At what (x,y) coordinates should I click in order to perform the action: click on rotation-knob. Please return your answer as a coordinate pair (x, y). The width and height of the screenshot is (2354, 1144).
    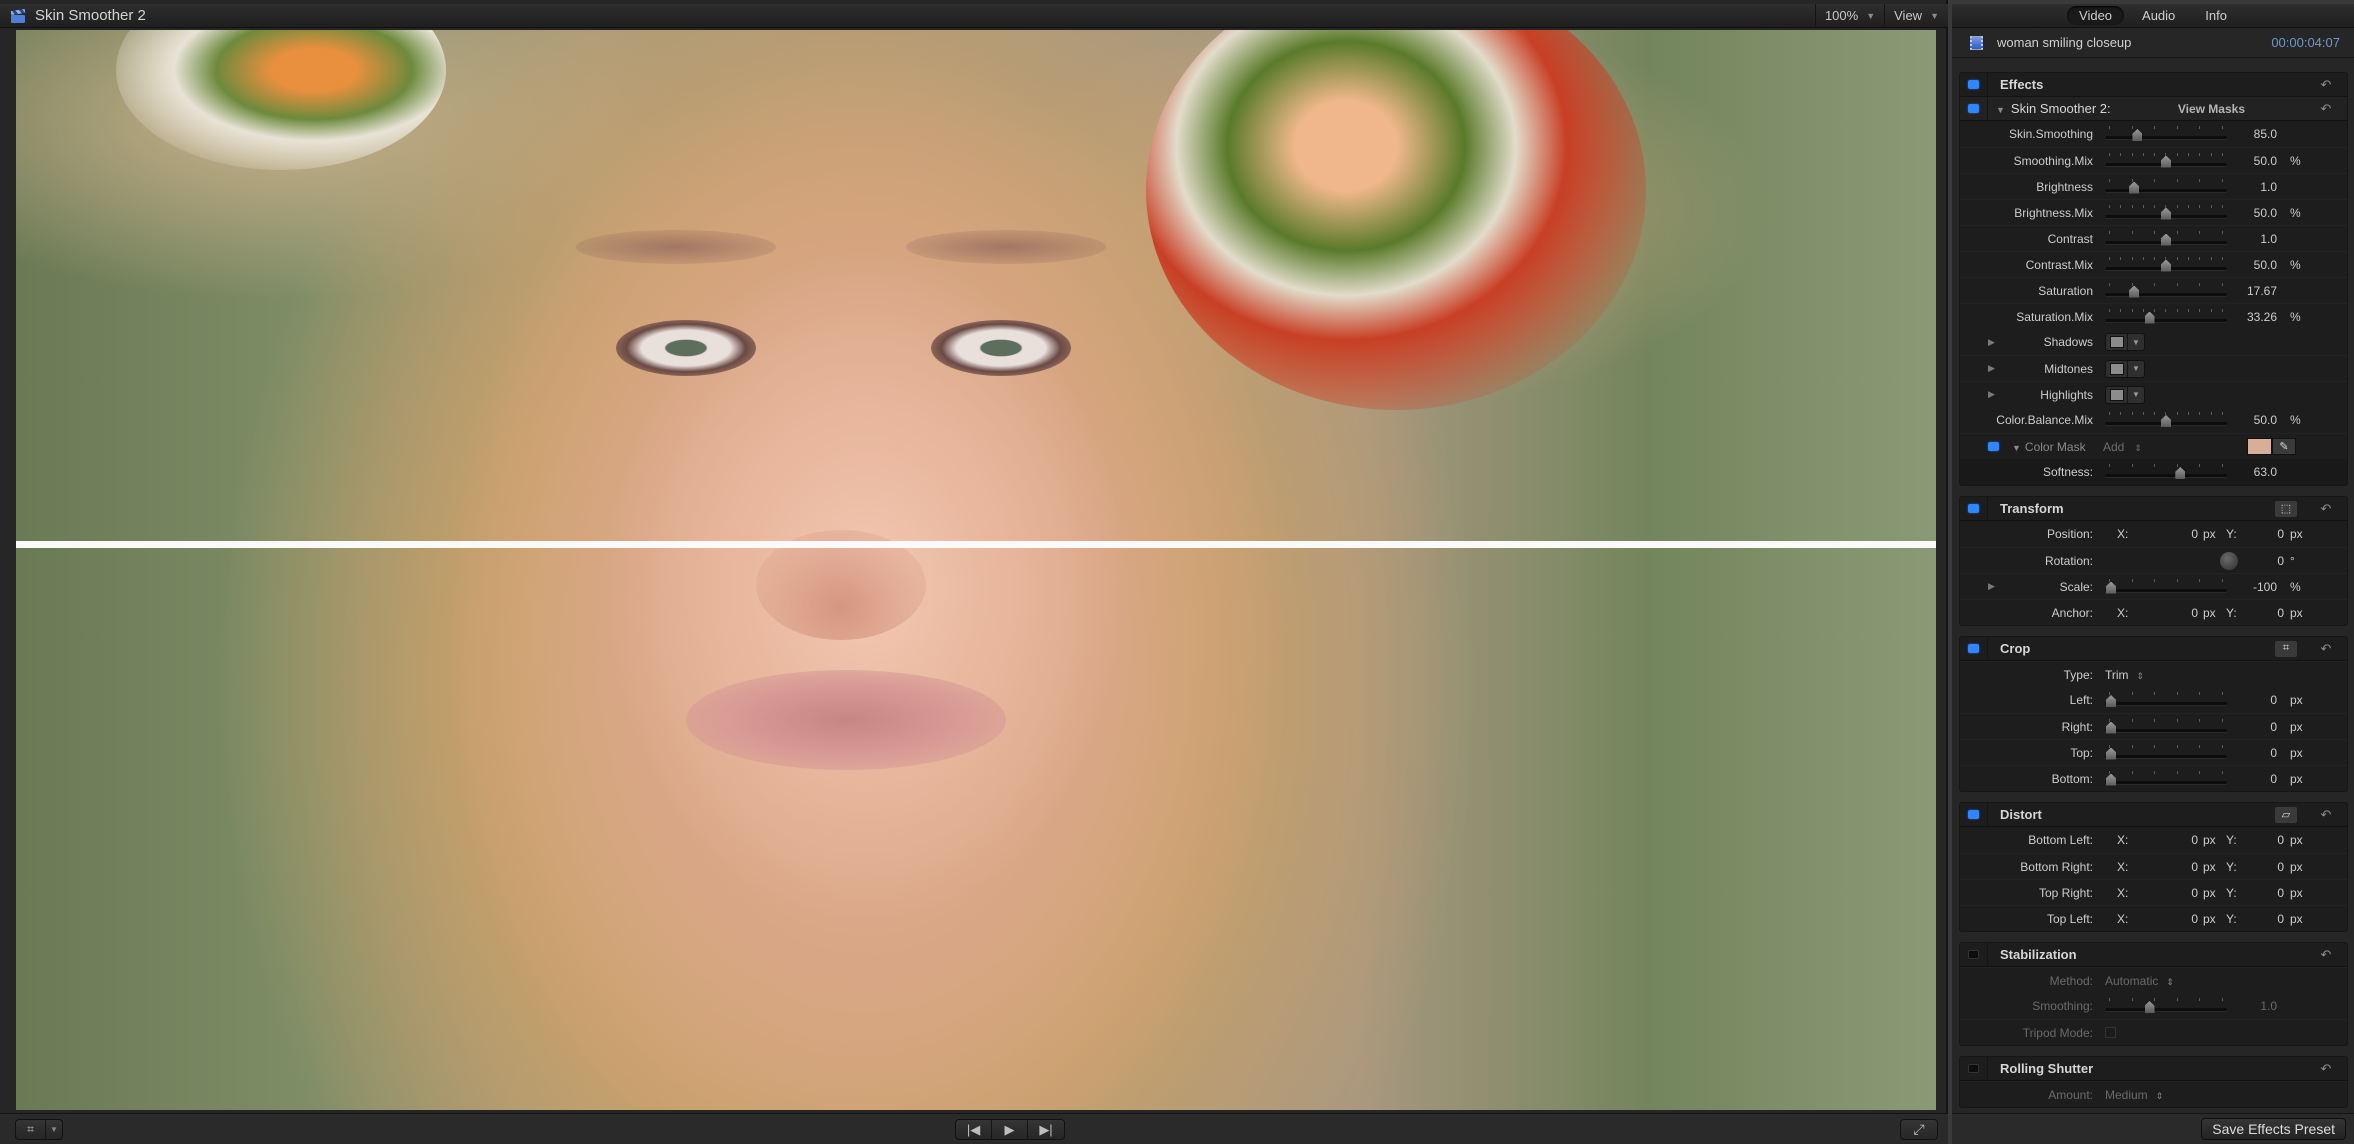
    Looking at the image, I should click on (2229, 561).